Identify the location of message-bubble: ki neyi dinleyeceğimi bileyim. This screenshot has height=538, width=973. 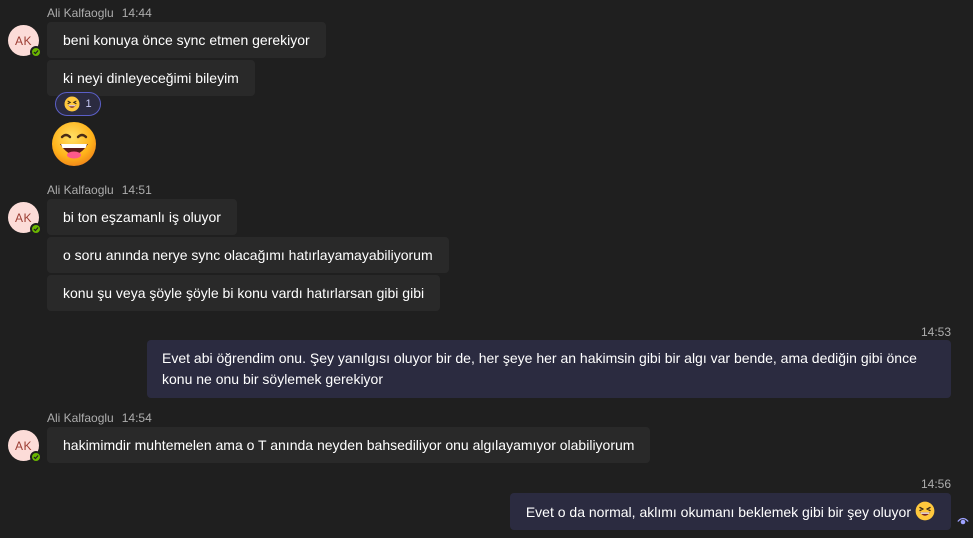
(151, 78).